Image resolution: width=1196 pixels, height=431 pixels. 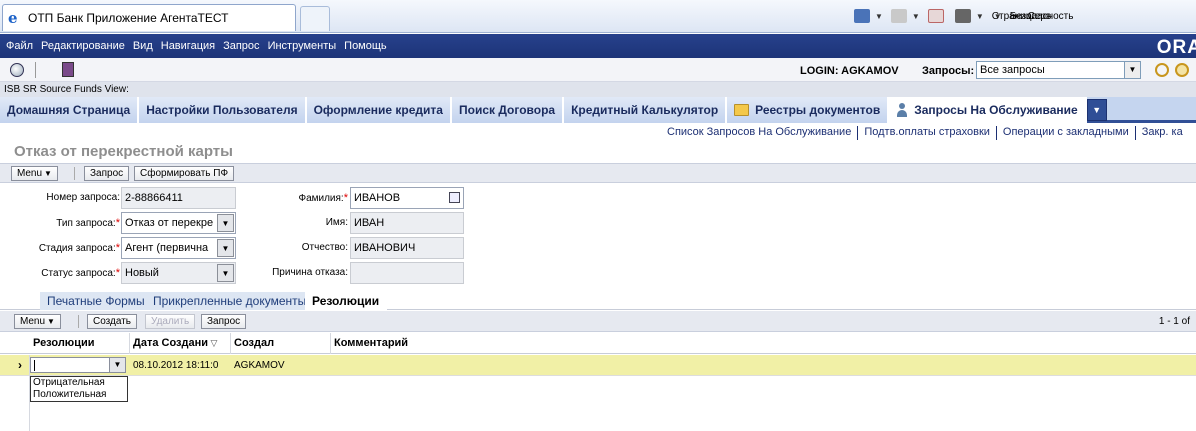 What do you see at coordinates (1162, 133) in the screenshot?
I see `link-close-card: Закр. ка` at bounding box center [1162, 133].